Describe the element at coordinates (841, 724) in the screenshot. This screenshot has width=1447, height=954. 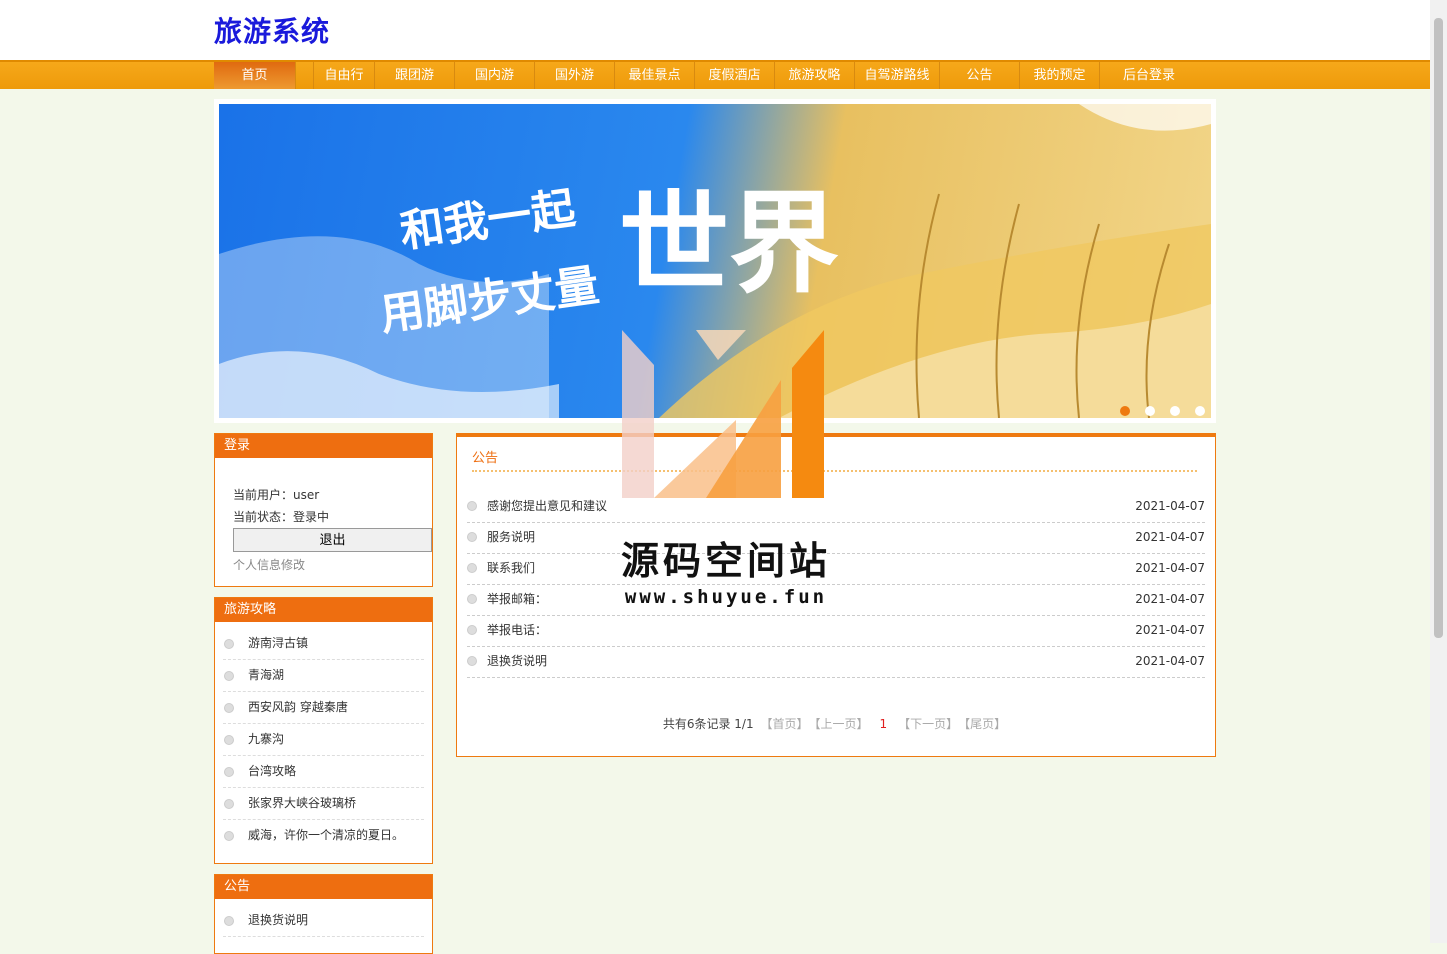
I see `pager-prev: 【上一页】` at that location.